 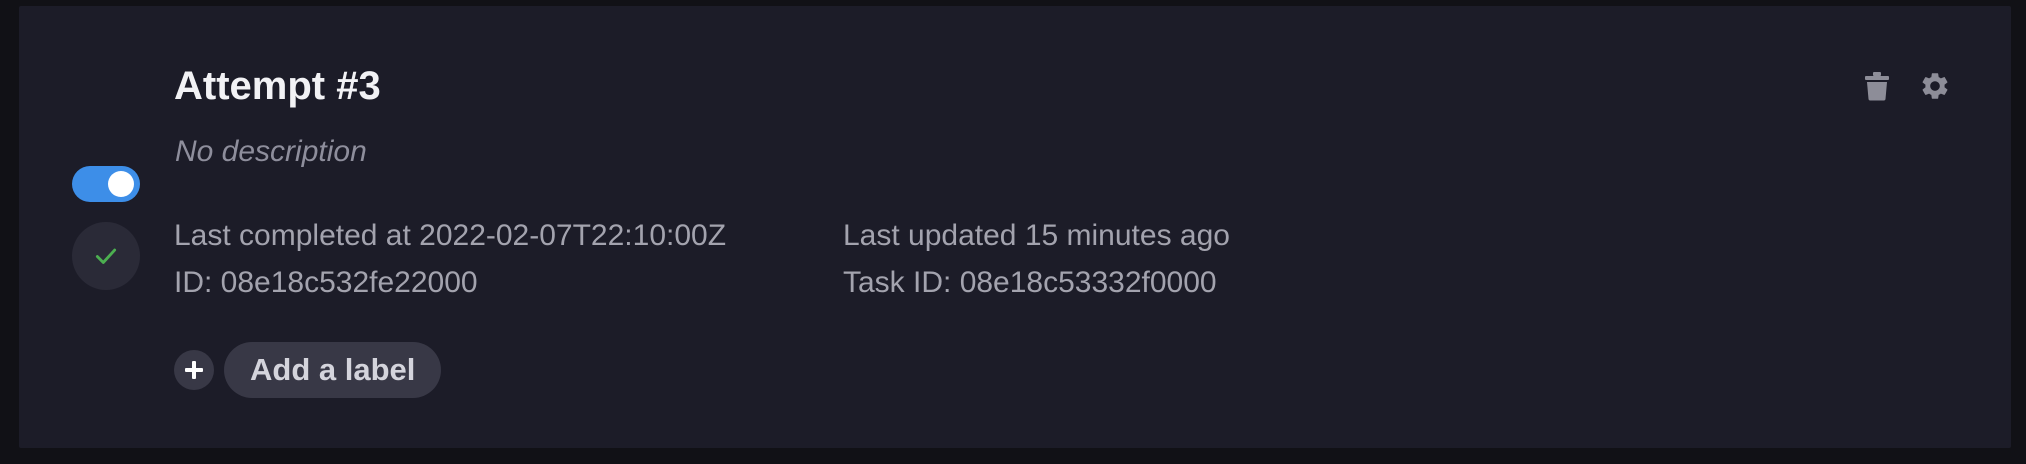 I want to click on settings-button, so click(x=1935, y=86).